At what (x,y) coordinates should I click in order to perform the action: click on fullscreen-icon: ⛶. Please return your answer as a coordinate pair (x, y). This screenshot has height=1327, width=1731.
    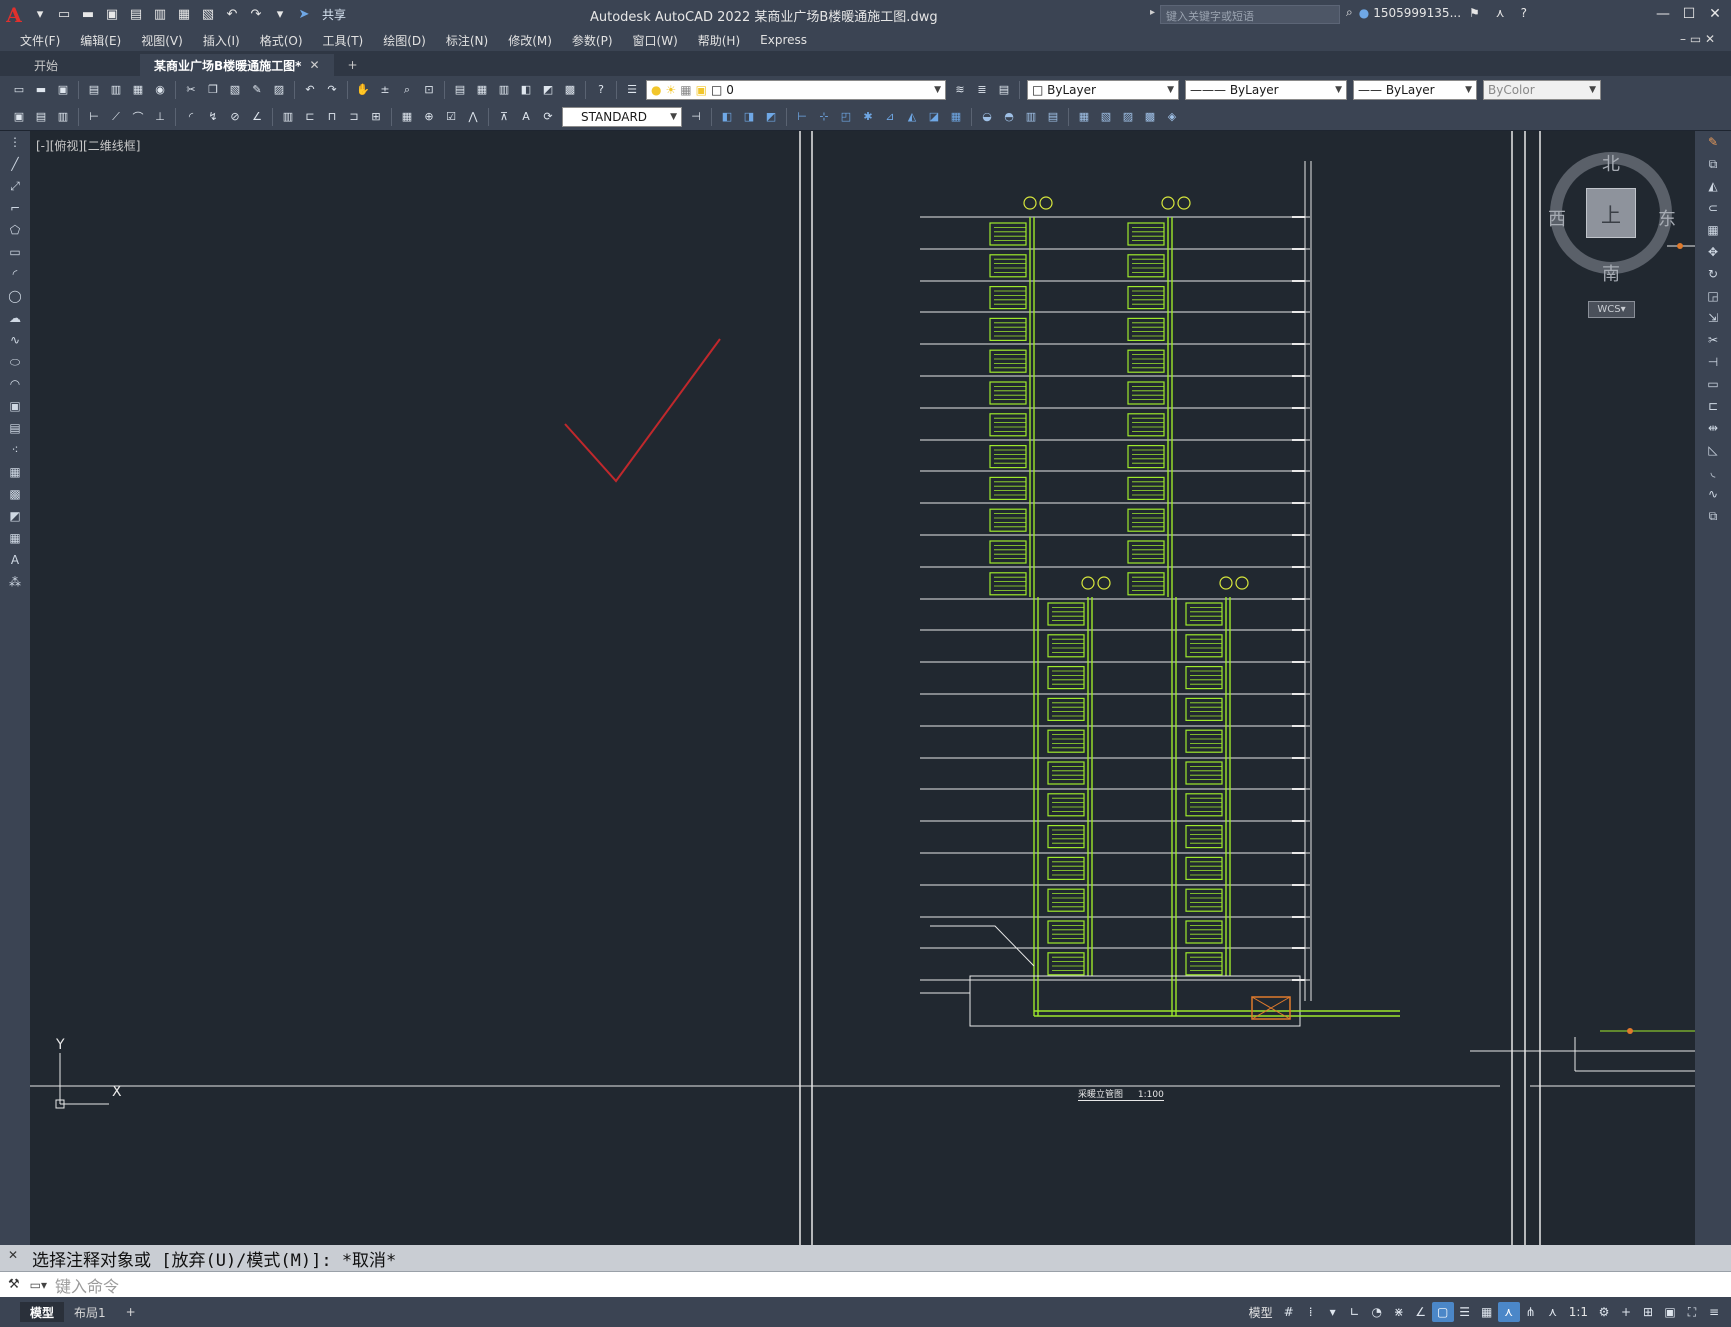
    Looking at the image, I should click on (1692, 1312).